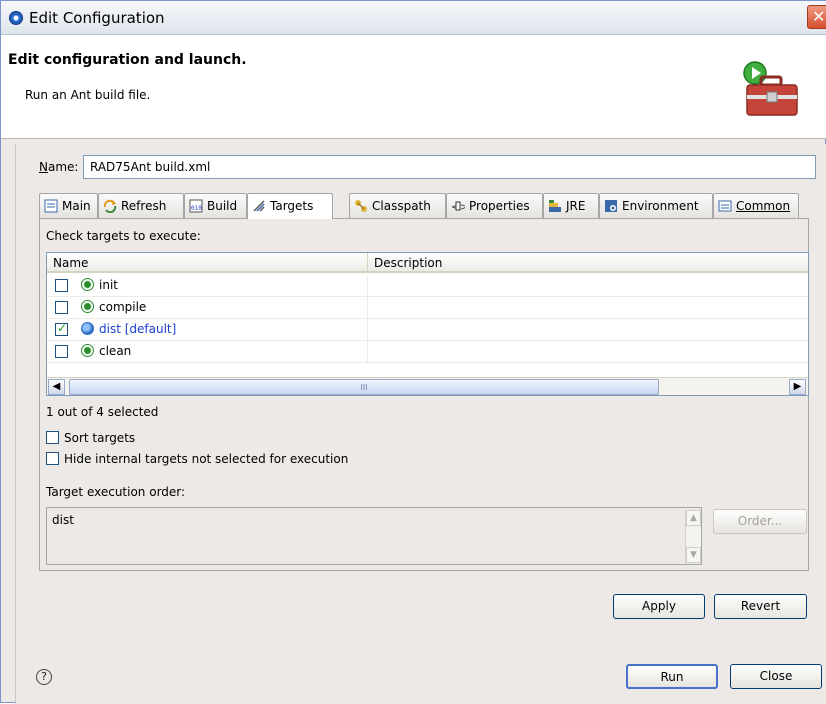 Image resolution: width=826 pixels, height=704 pixels. What do you see at coordinates (816, 17) in the screenshot?
I see `close-icon: ✕` at bounding box center [816, 17].